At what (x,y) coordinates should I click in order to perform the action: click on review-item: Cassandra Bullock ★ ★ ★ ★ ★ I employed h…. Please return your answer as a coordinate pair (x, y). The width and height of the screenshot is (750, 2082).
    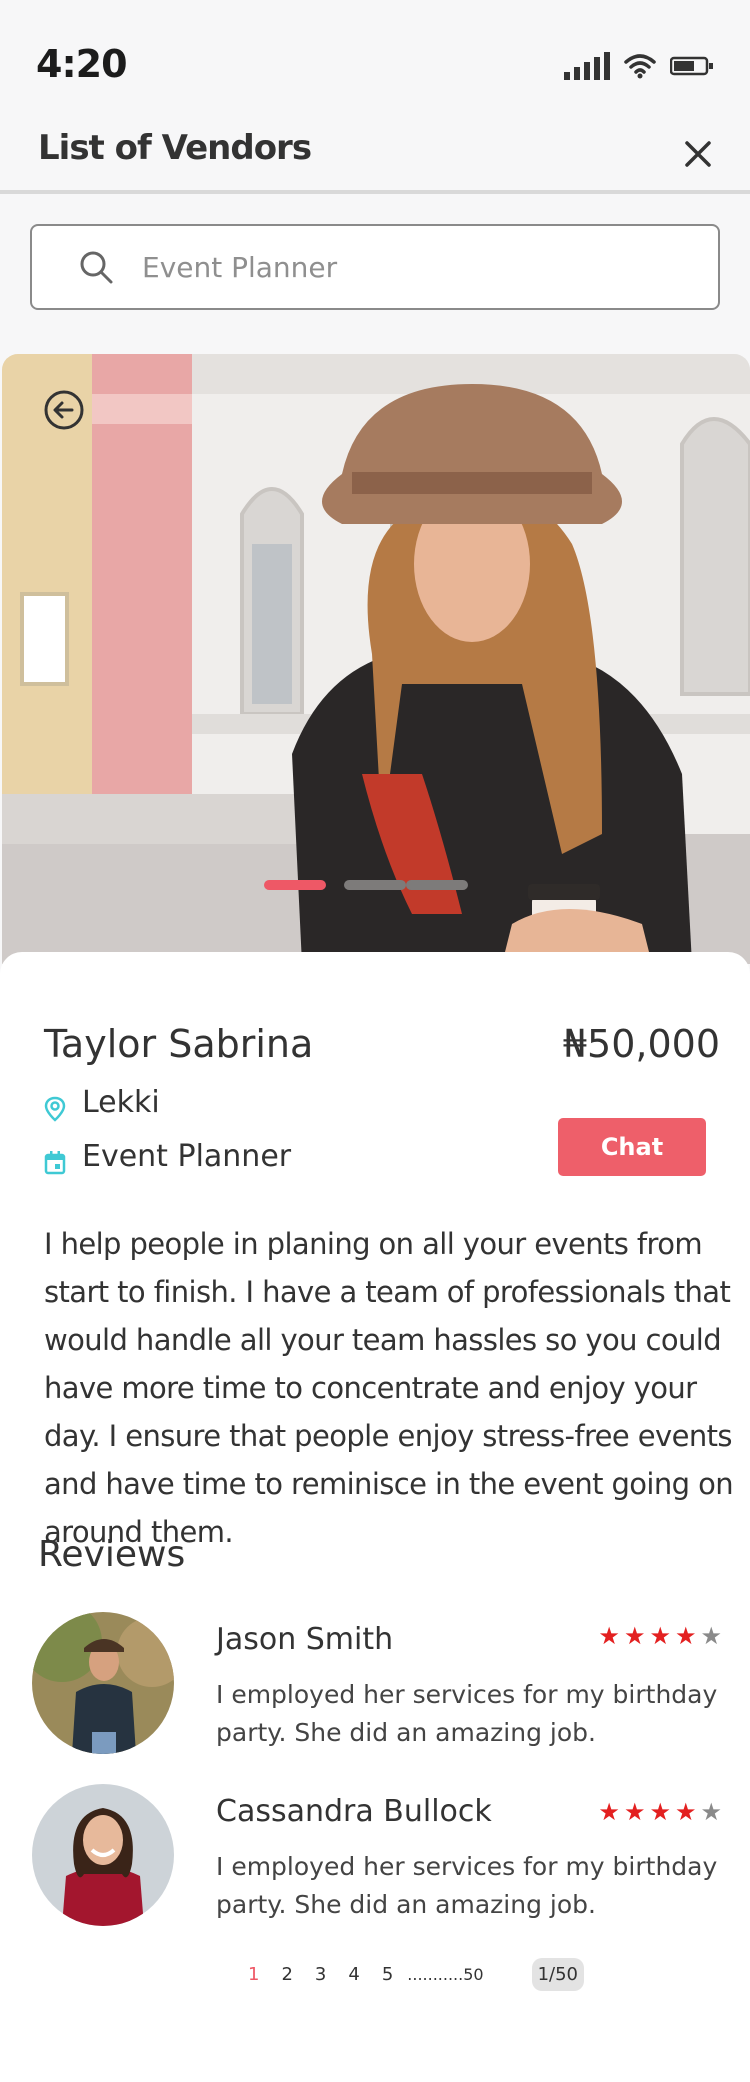
    Looking at the image, I should click on (377, 1859).